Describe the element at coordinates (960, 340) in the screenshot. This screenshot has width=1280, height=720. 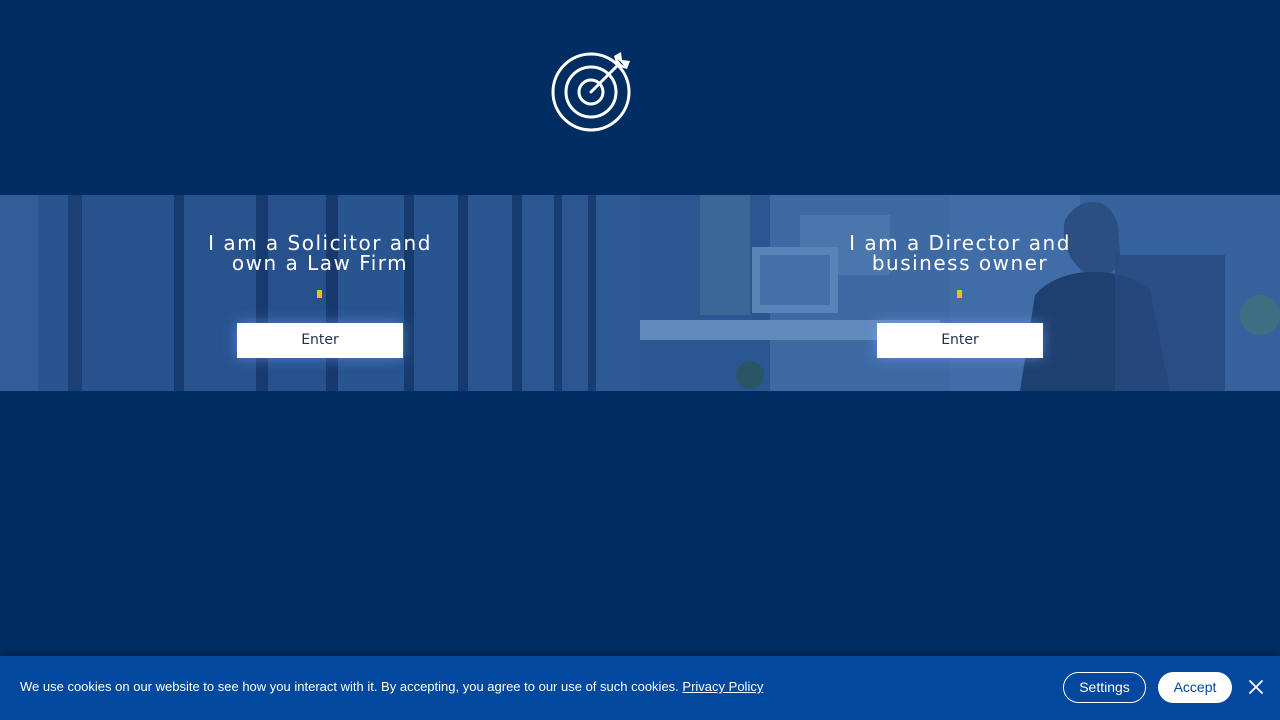
I see `director-enter-button: Enter` at that location.